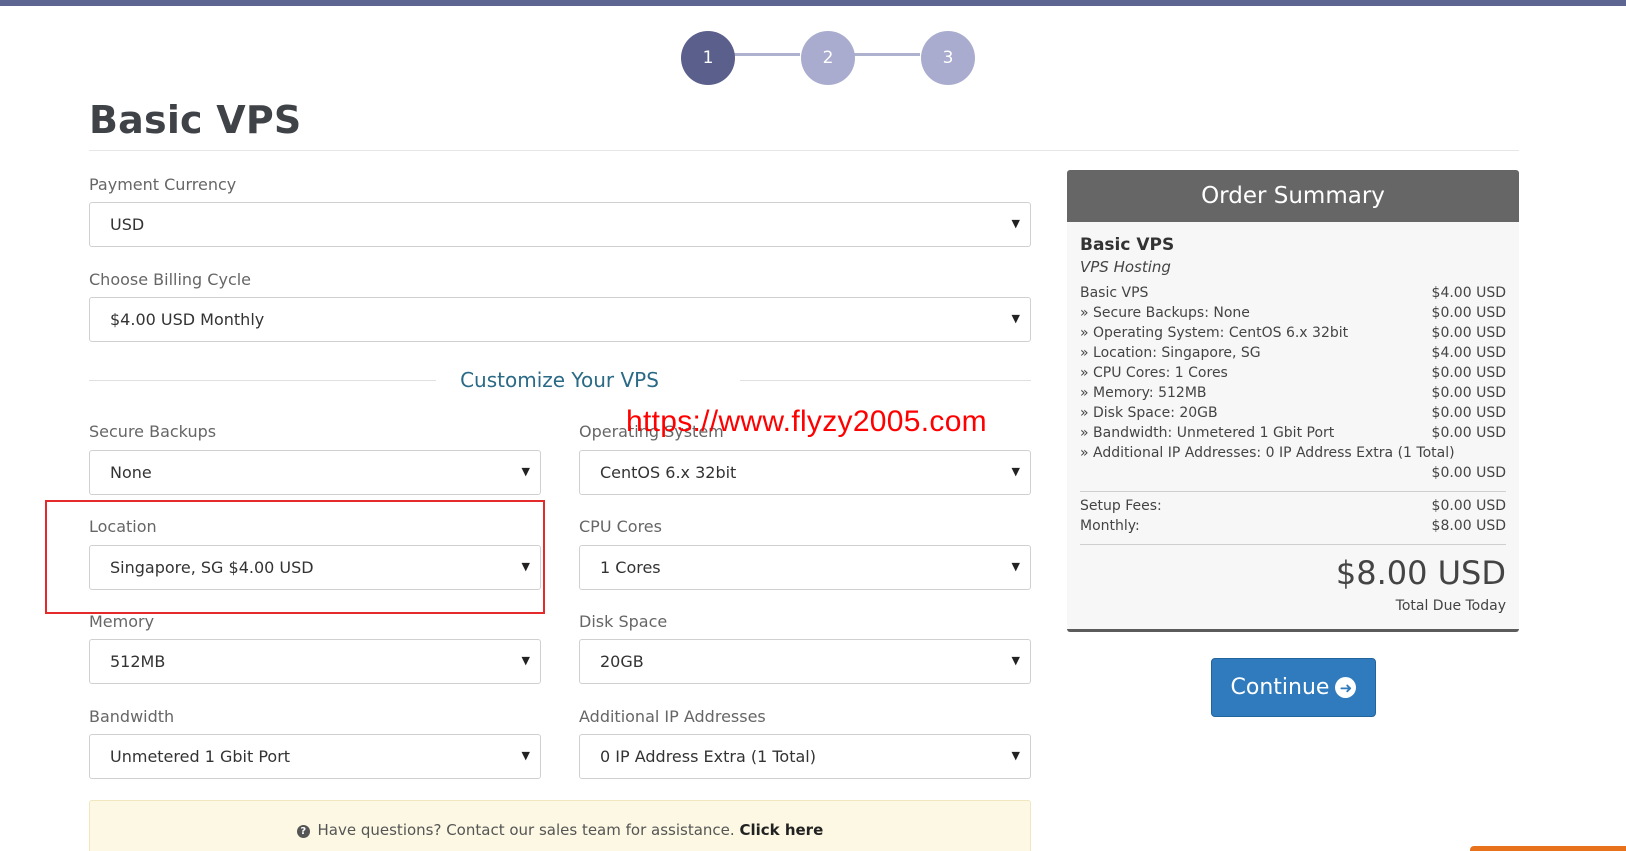  What do you see at coordinates (1293, 395) in the screenshot?
I see `summary-line: » Memory: 512MB $0.00 USD` at bounding box center [1293, 395].